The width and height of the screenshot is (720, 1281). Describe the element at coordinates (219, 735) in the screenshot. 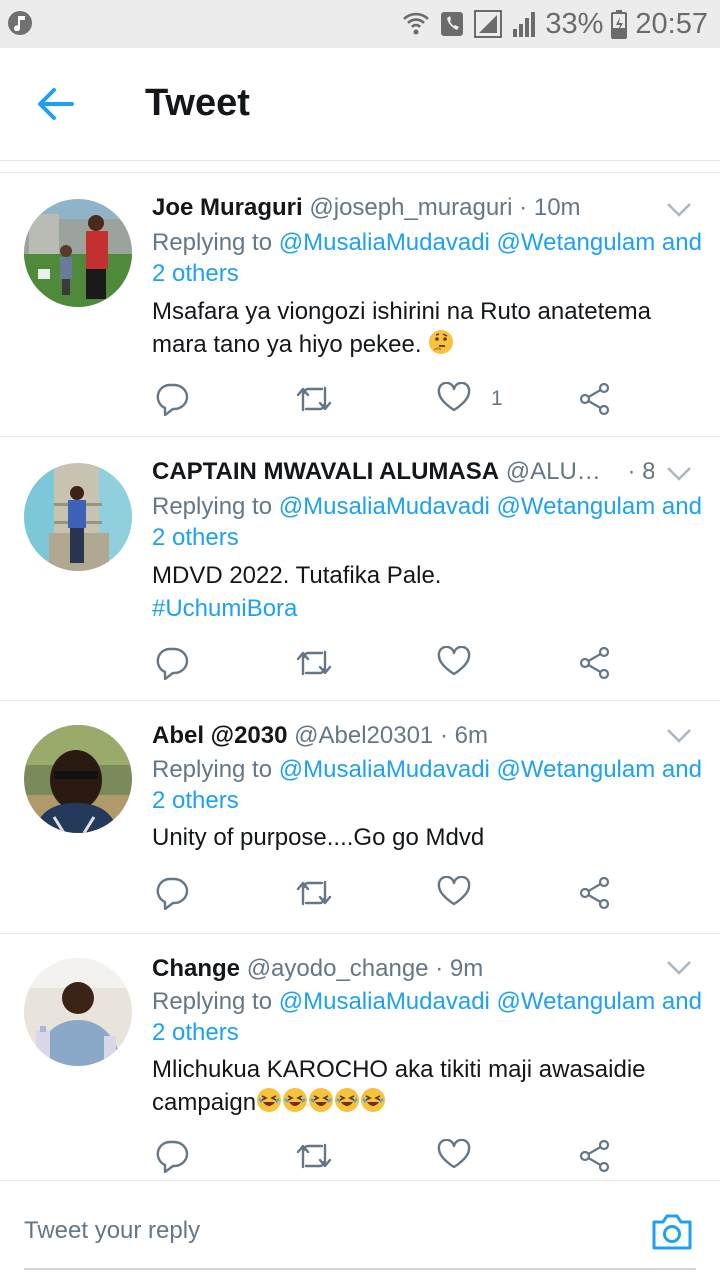

I see `display-name: Abel @2030` at that location.